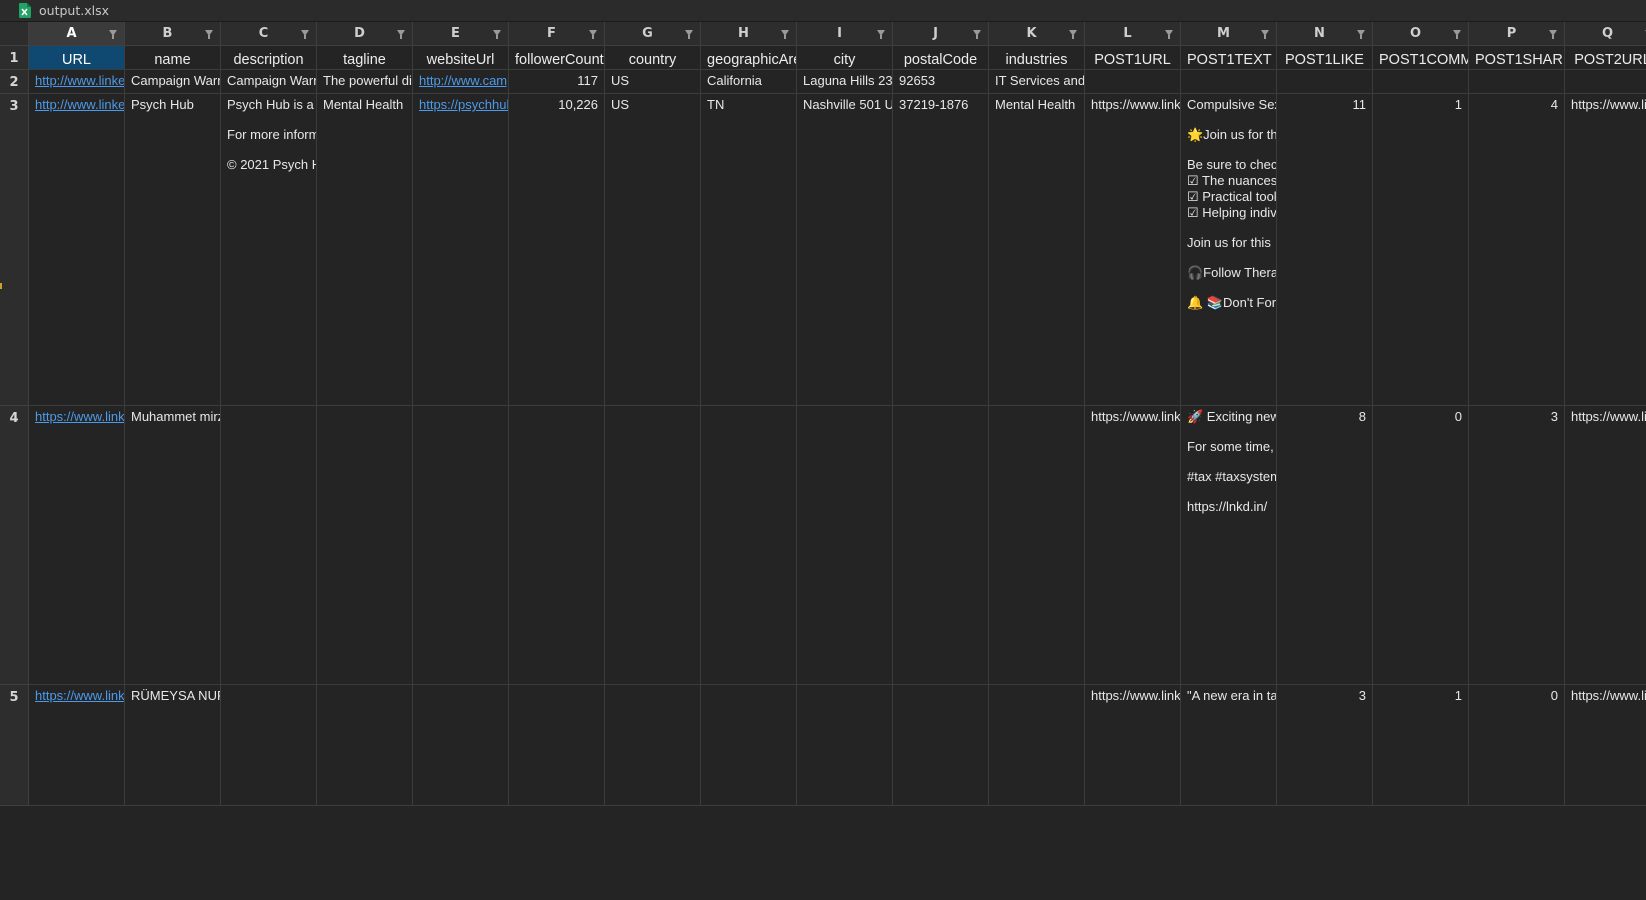  Describe the element at coordinates (941, 545) in the screenshot. I see `cell-j4` at that location.